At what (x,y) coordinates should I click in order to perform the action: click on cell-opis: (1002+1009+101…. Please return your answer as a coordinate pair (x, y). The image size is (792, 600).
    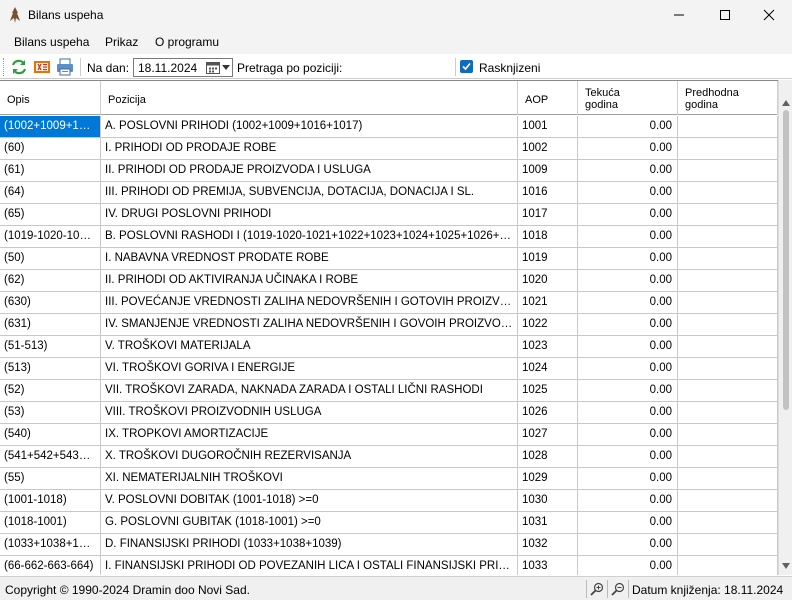
    Looking at the image, I should click on (50, 127).